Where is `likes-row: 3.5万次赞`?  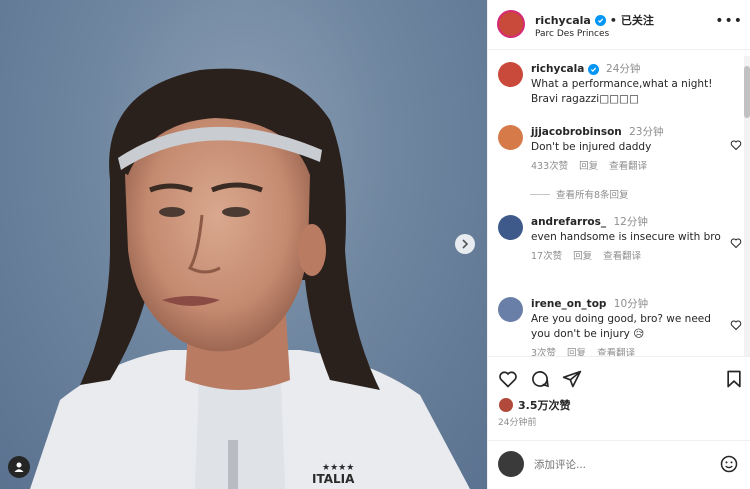
likes-row: 3.5万次赞 is located at coordinates (534, 405).